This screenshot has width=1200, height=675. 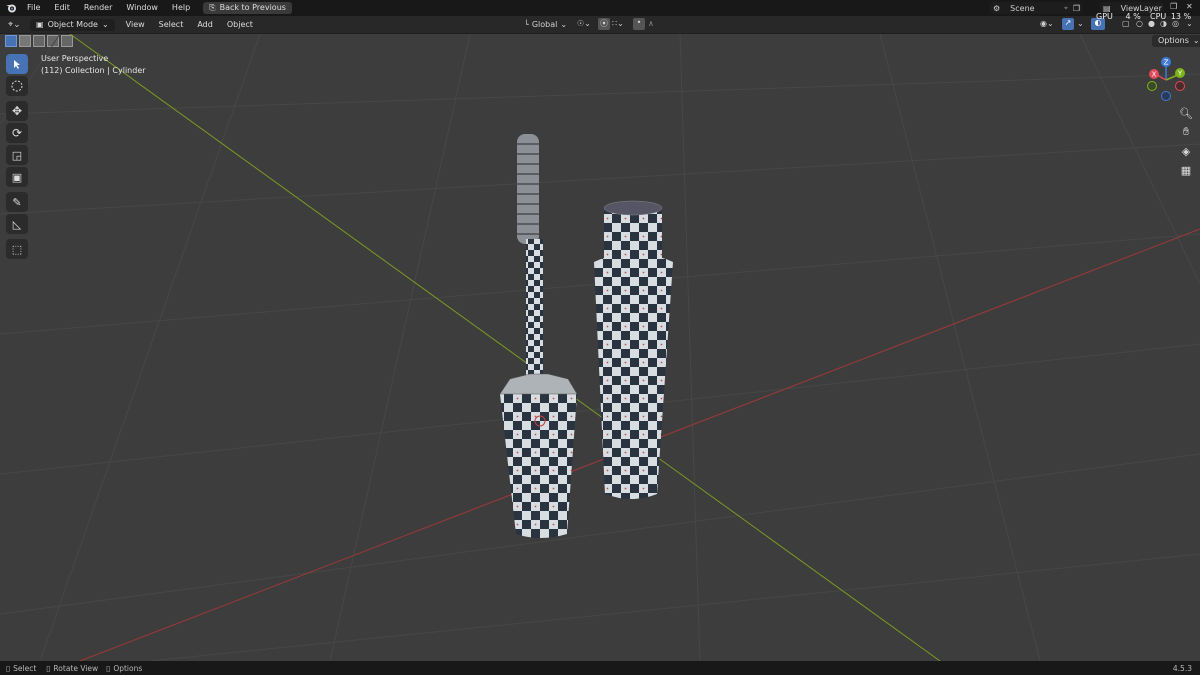 I want to click on measure-tool: ◺, so click(x=17, y=224).